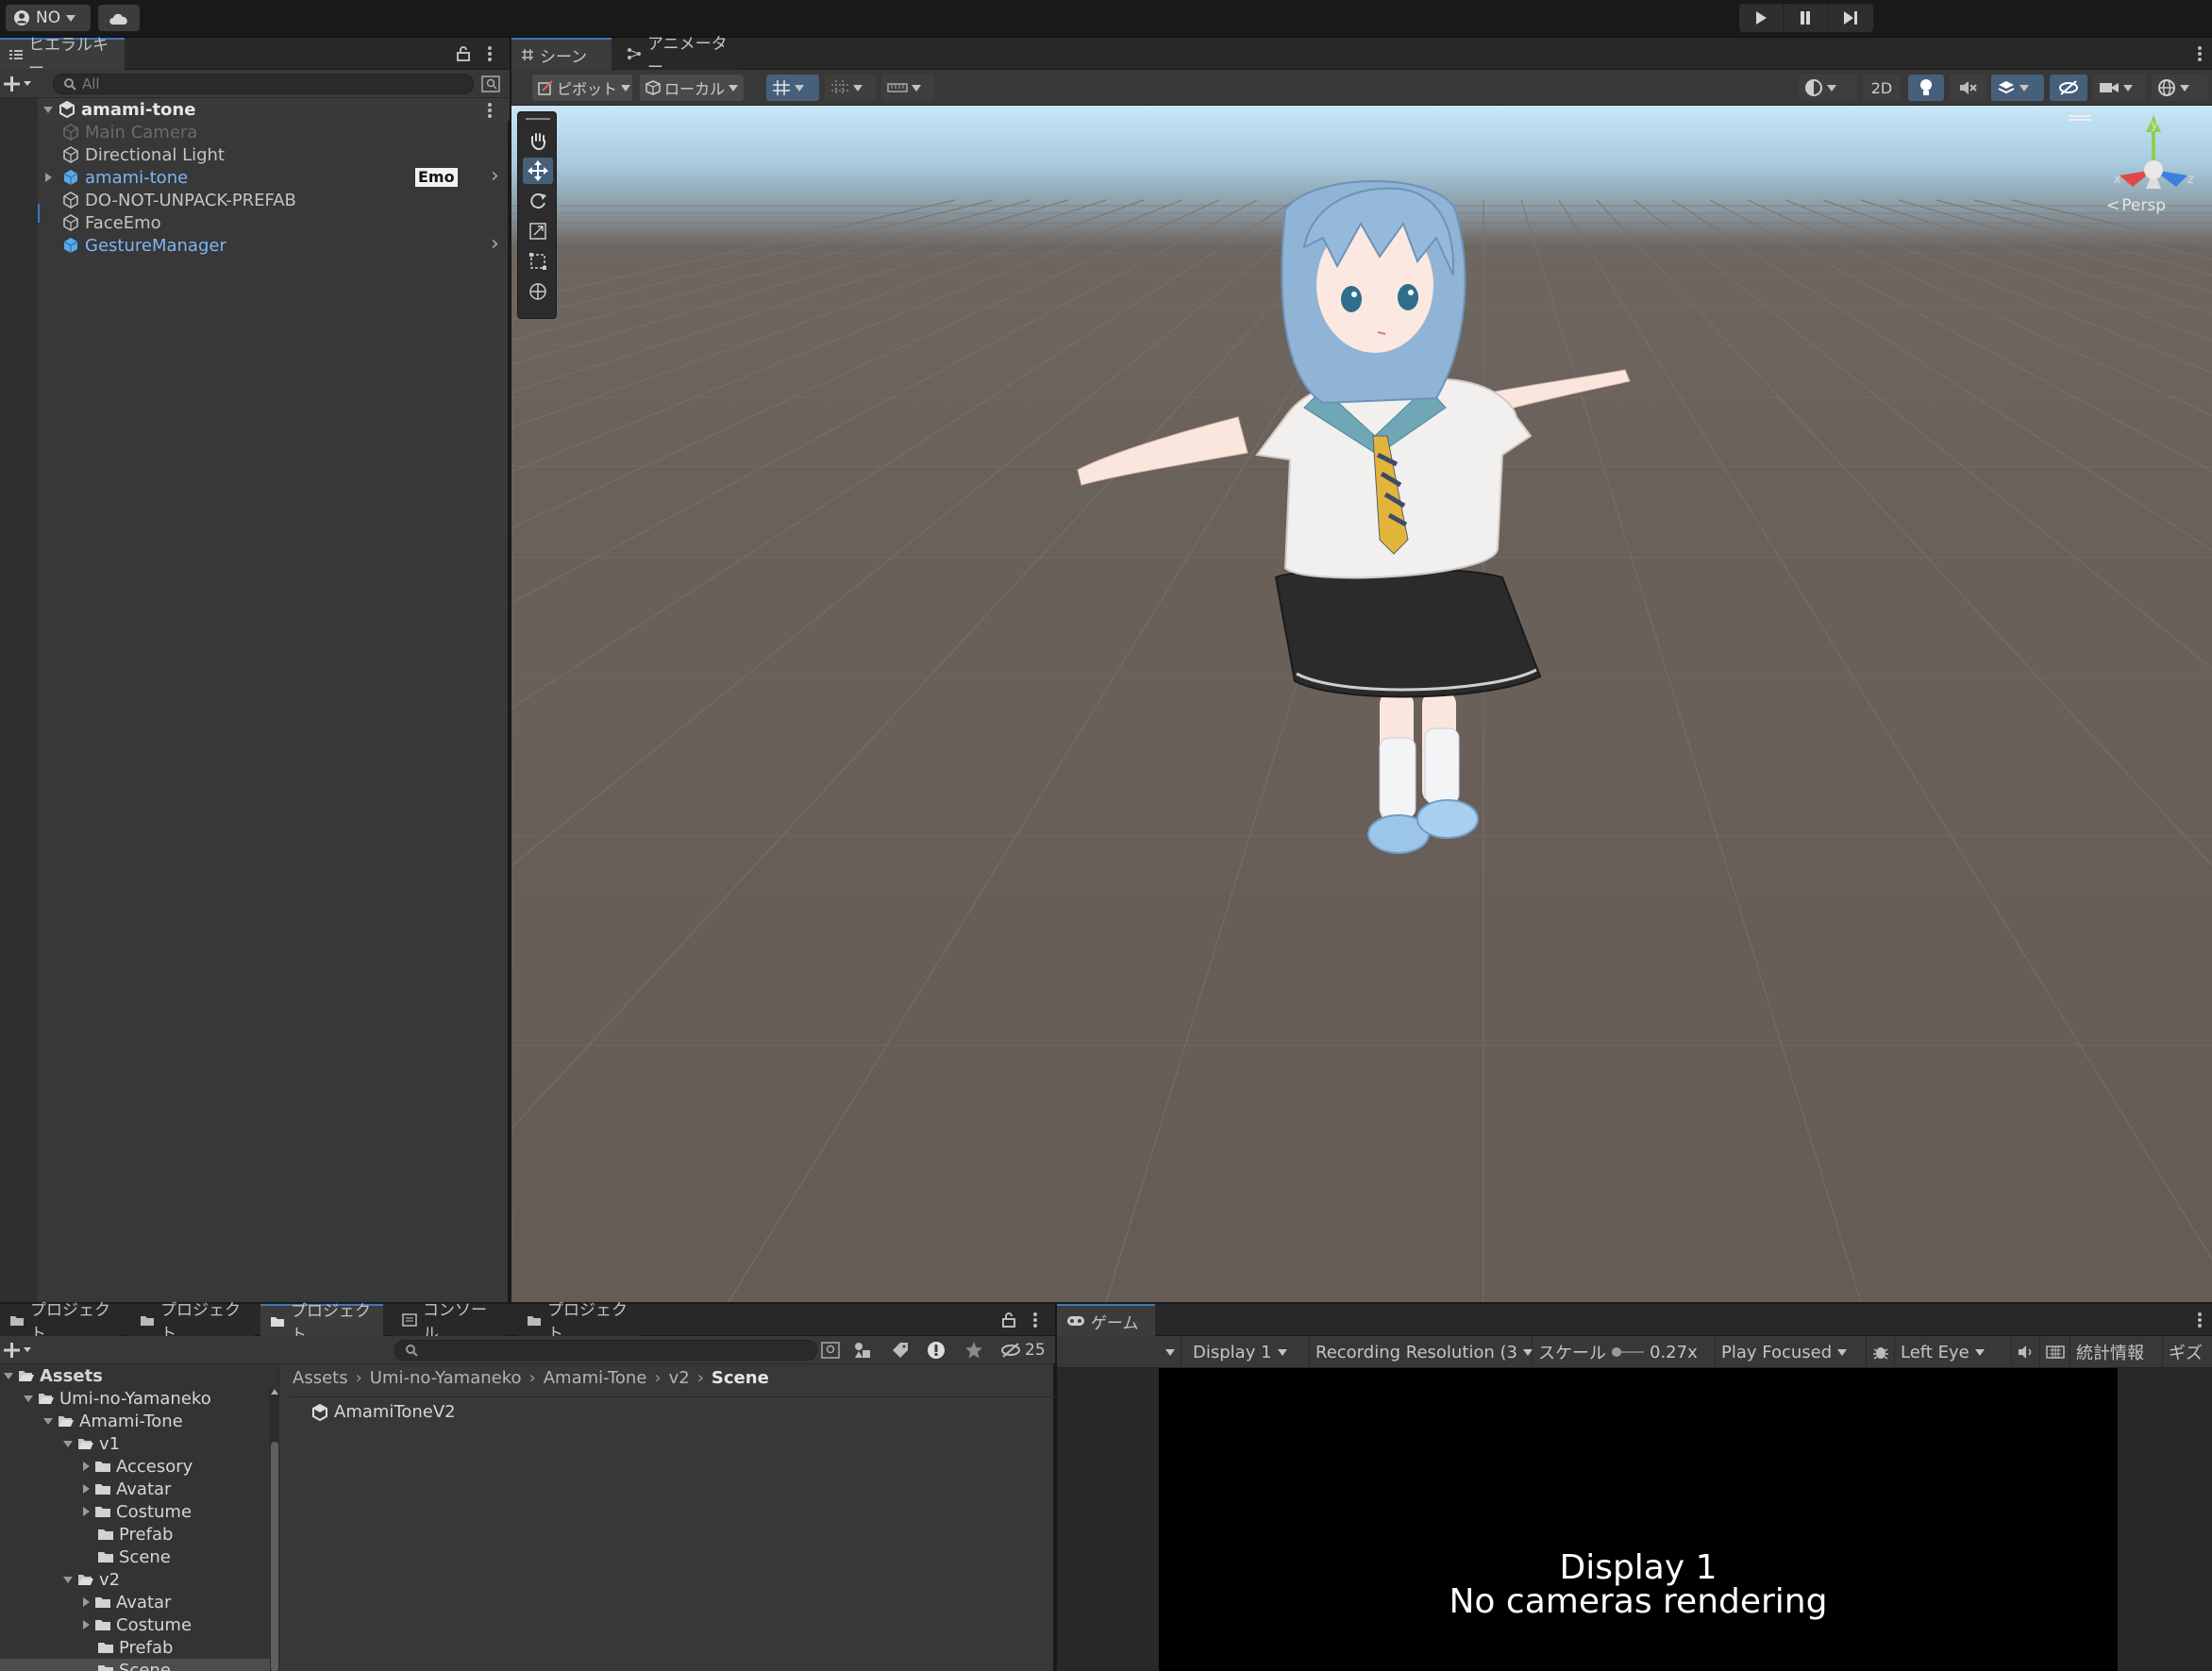  I want to click on tab-game: ゲーム, so click(1106, 1320).